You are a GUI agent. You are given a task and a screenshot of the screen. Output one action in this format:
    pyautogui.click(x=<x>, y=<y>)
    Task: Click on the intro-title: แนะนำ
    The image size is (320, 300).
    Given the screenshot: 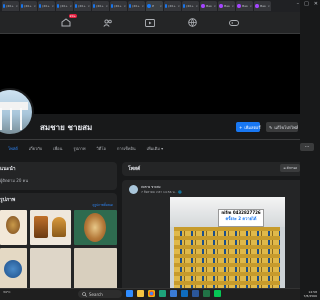 What is the action you would take?
    pyautogui.click(x=8, y=169)
    